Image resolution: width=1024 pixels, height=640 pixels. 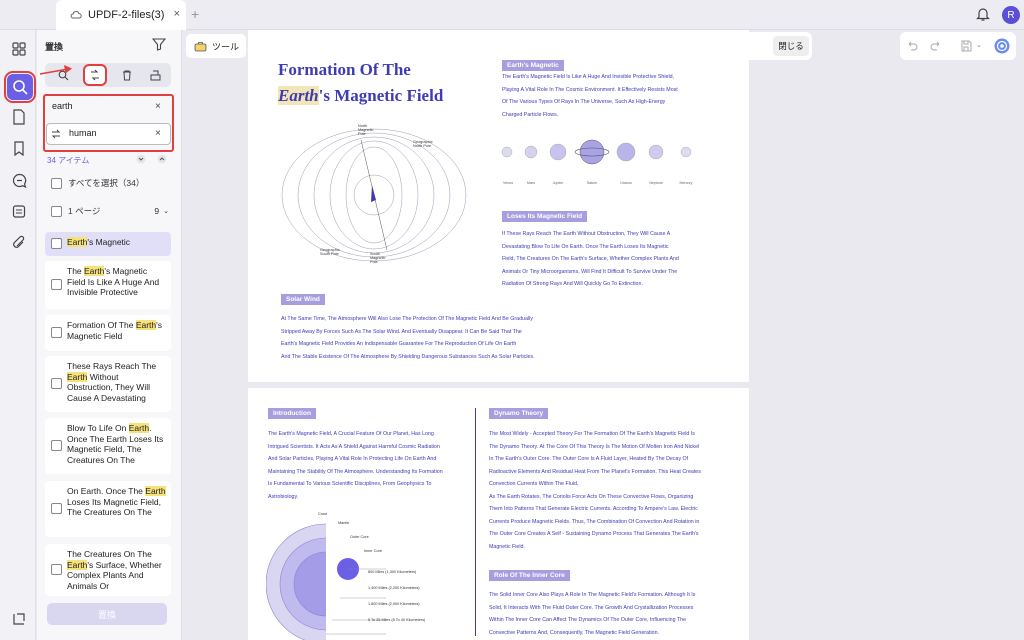 What do you see at coordinates (1011, 15) in the screenshot?
I see `avatar: R` at bounding box center [1011, 15].